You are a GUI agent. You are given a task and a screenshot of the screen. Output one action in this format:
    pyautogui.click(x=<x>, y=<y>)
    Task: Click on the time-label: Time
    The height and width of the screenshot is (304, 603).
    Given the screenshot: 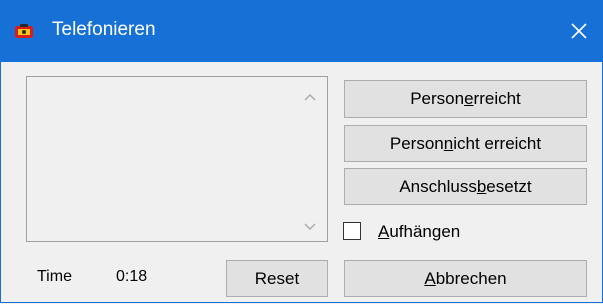 What is the action you would take?
    pyautogui.click(x=54, y=276)
    